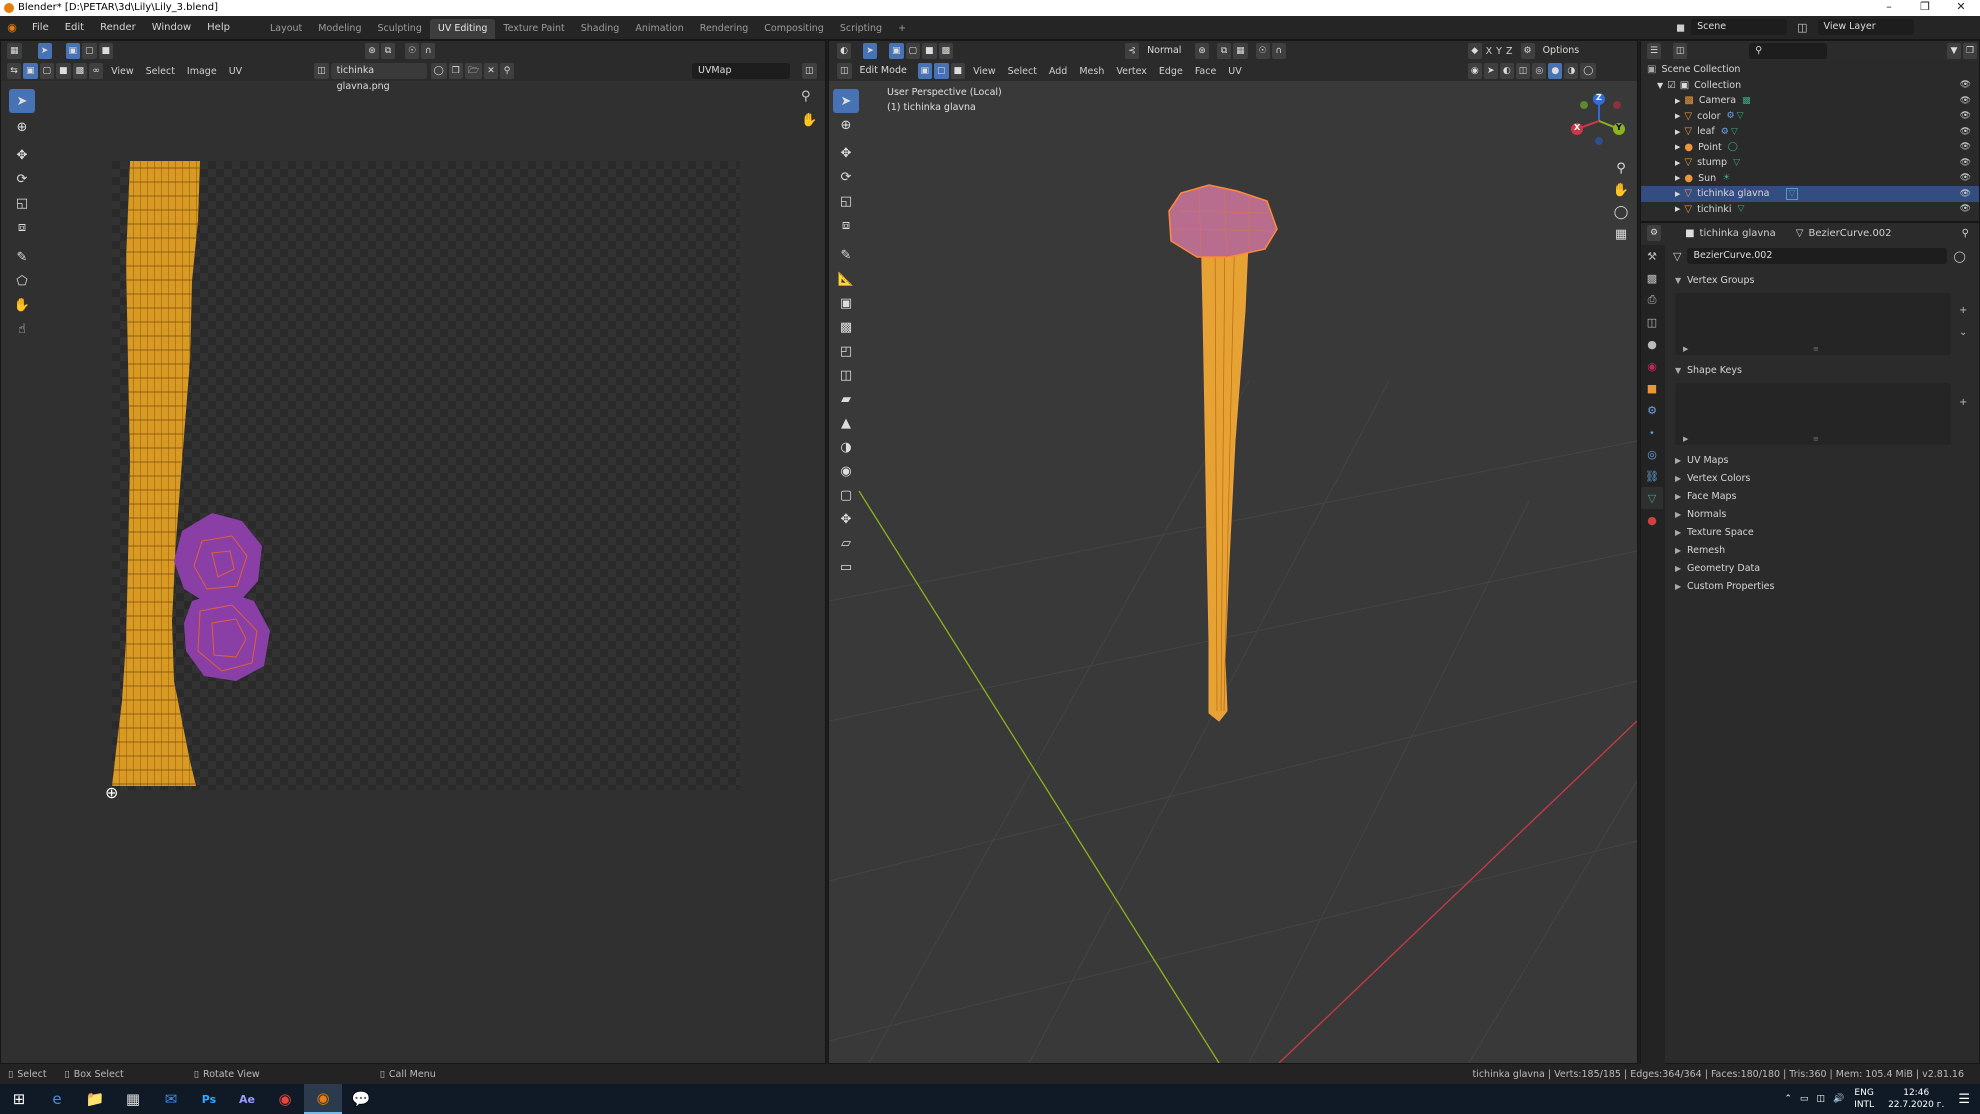  What do you see at coordinates (1652, 498) in the screenshot?
I see `data-tab-icon: ▽` at bounding box center [1652, 498].